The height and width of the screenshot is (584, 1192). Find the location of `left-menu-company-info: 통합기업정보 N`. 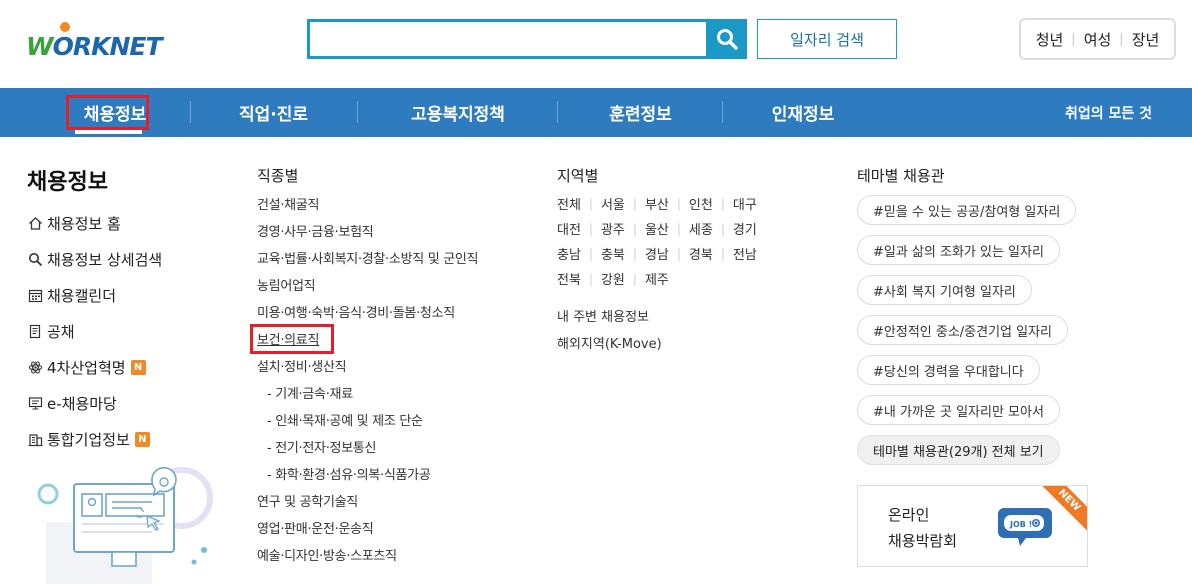

left-menu-company-info: 통합기업정보 N is located at coordinates (94, 439).